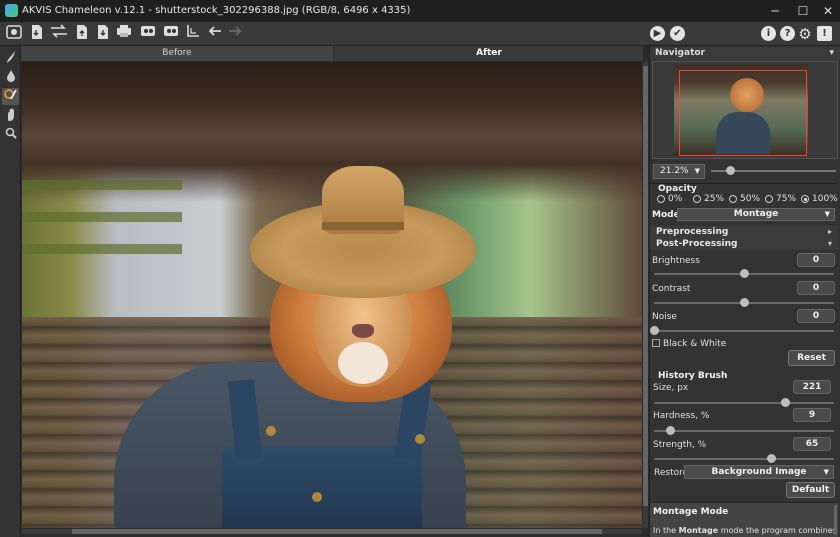 This screenshot has width=840, height=537. What do you see at coordinates (10, 96) in the screenshot?
I see `history-brush-tool-icon` at bounding box center [10, 96].